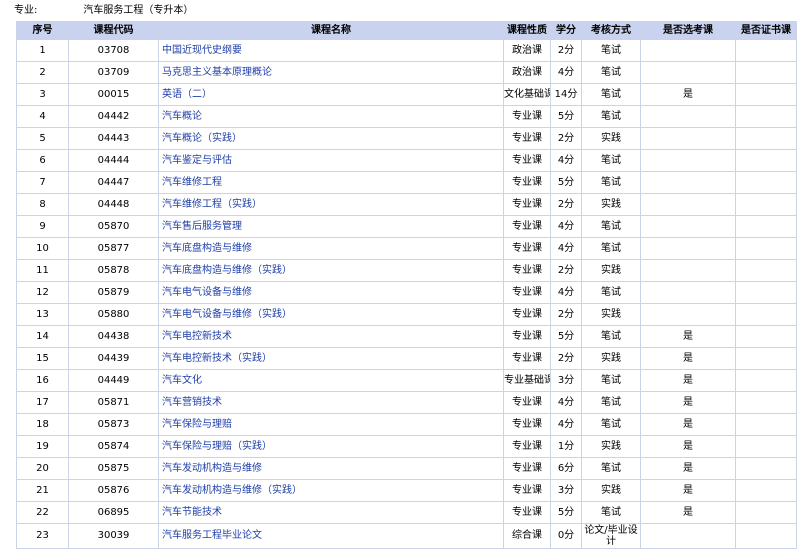 This screenshot has height=557, width=800. What do you see at coordinates (207, 248) in the screenshot?
I see `course-name-link: 汽车底盘构造与维修` at bounding box center [207, 248].